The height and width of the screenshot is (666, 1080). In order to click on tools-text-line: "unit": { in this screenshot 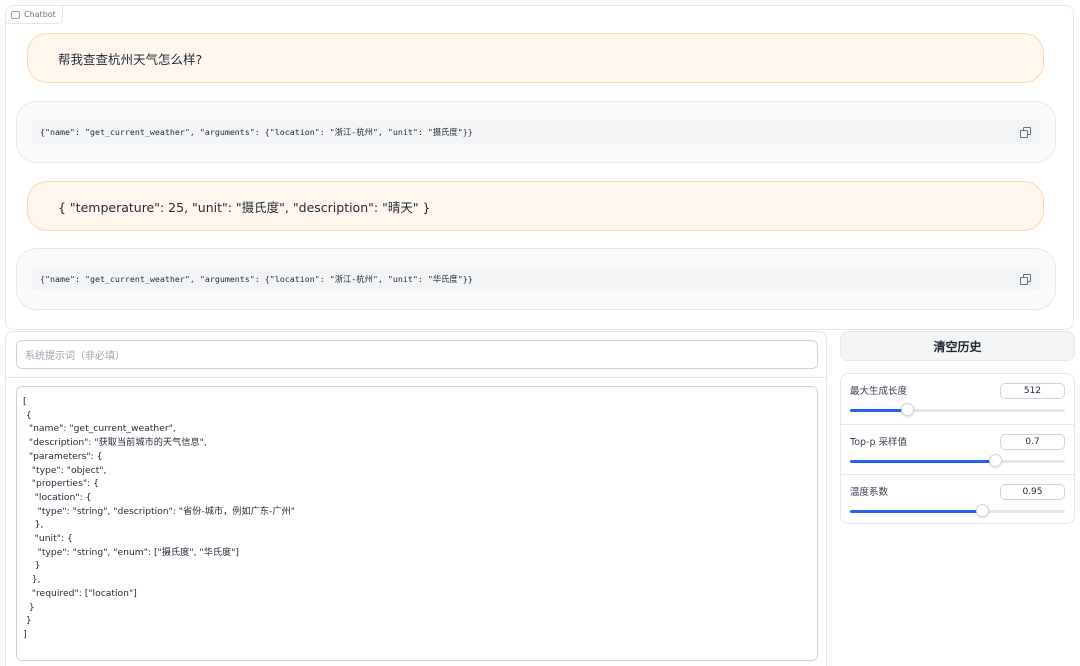, I will do `click(48, 539)`.